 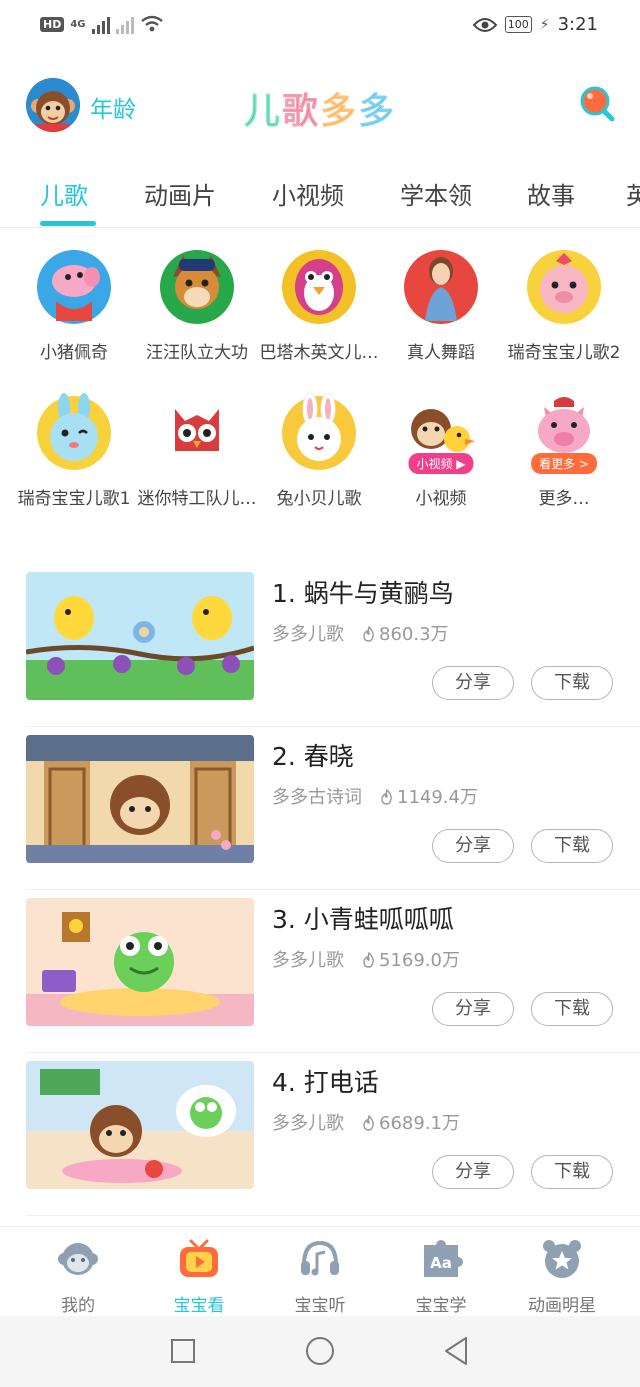 What do you see at coordinates (414, 634) in the screenshot?
I see `play-count-value: 860.3万` at bounding box center [414, 634].